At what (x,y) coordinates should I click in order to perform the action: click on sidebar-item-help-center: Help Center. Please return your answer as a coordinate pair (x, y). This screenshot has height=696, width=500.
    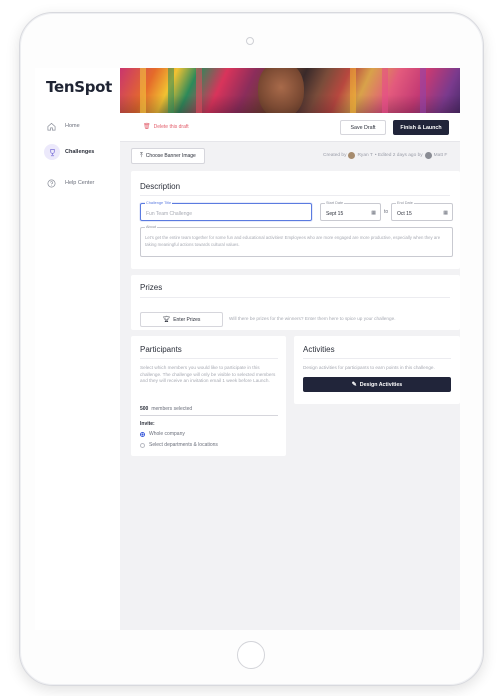
    Looking at the image, I should click on (70, 183).